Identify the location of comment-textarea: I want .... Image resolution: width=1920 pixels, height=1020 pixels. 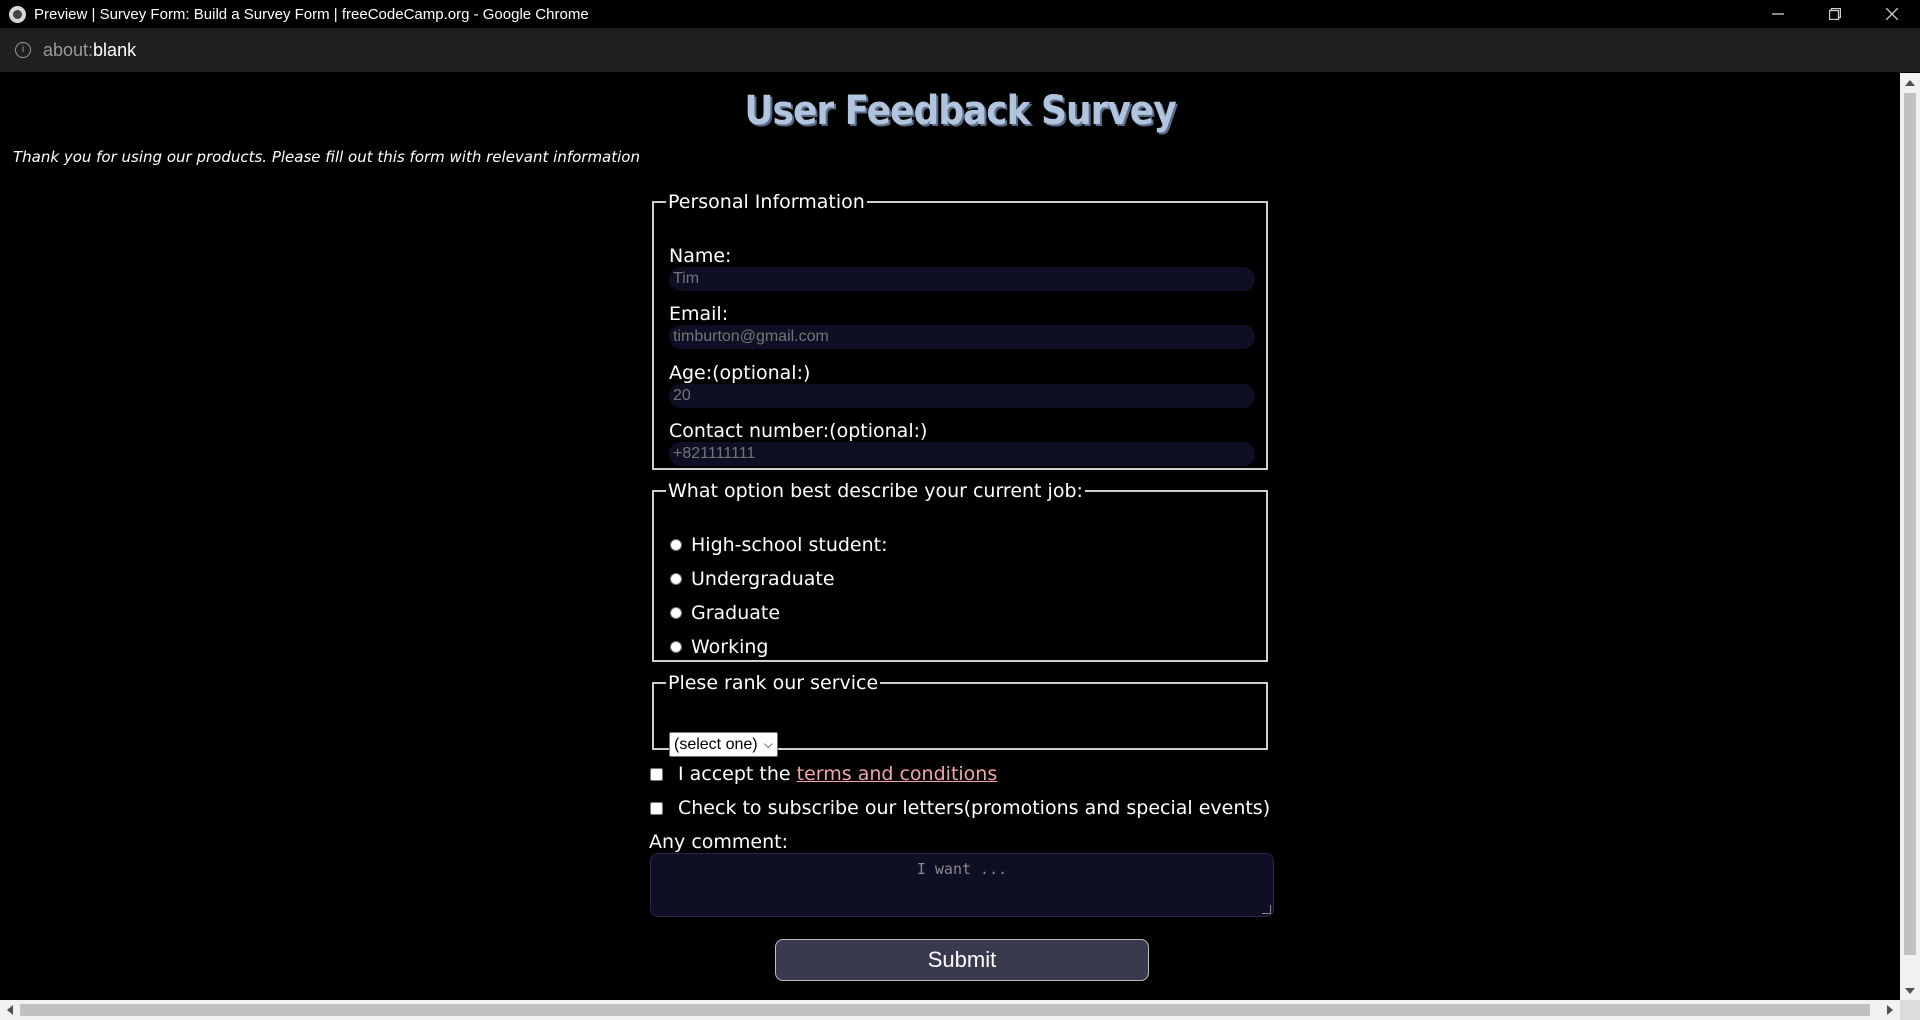
(962, 885).